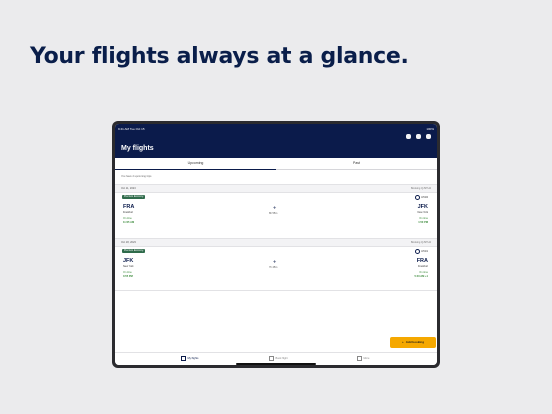 This screenshot has width=552, height=414. Describe the element at coordinates (356, 163) in the screenshot. I see `tab-past: Past` at that location.